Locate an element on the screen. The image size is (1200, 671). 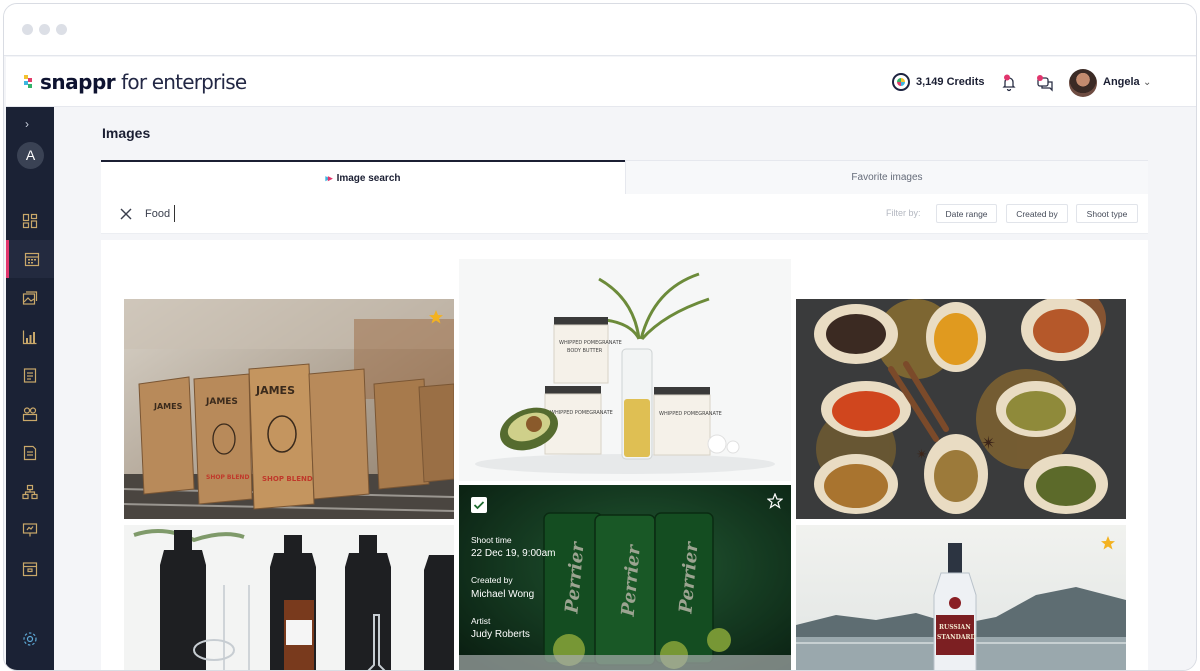
snappr-logo-icon is located at coordinates (30, 82).